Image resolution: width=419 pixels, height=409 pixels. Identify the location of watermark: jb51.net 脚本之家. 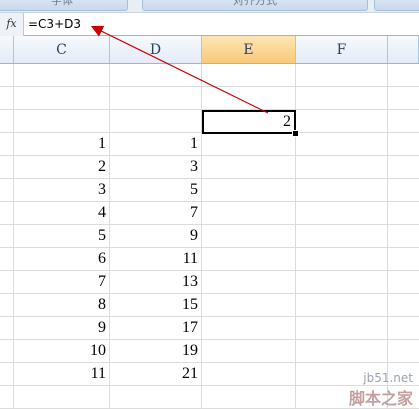
(381, 390).